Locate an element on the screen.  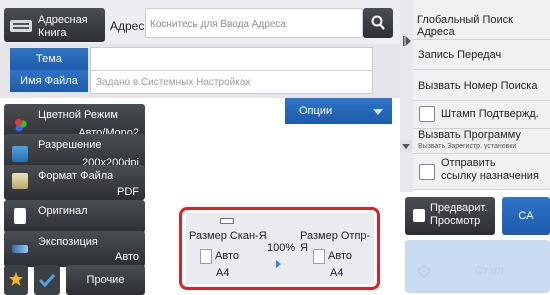
call-search-number-button: Вызвать Номер Поиска is located at coordinates (481, 85).